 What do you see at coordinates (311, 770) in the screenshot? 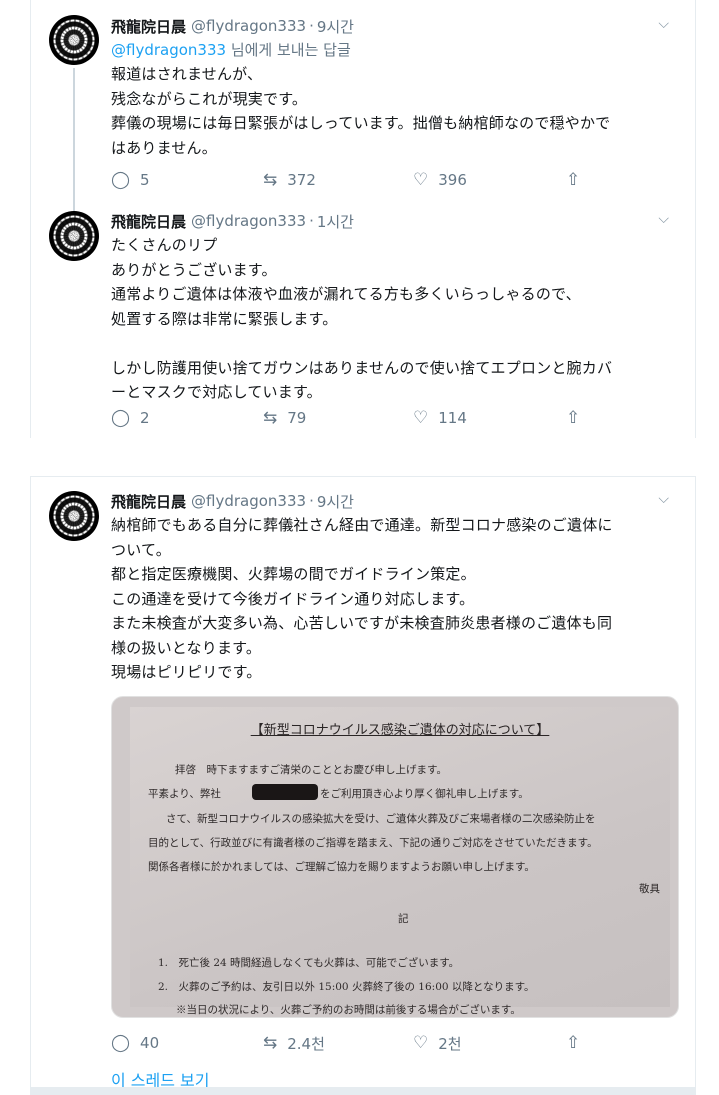
I see `document-line: 拝啓 時下ますますご清栄のこととお慶び申し上げます。` at bounding box center [311, 770].